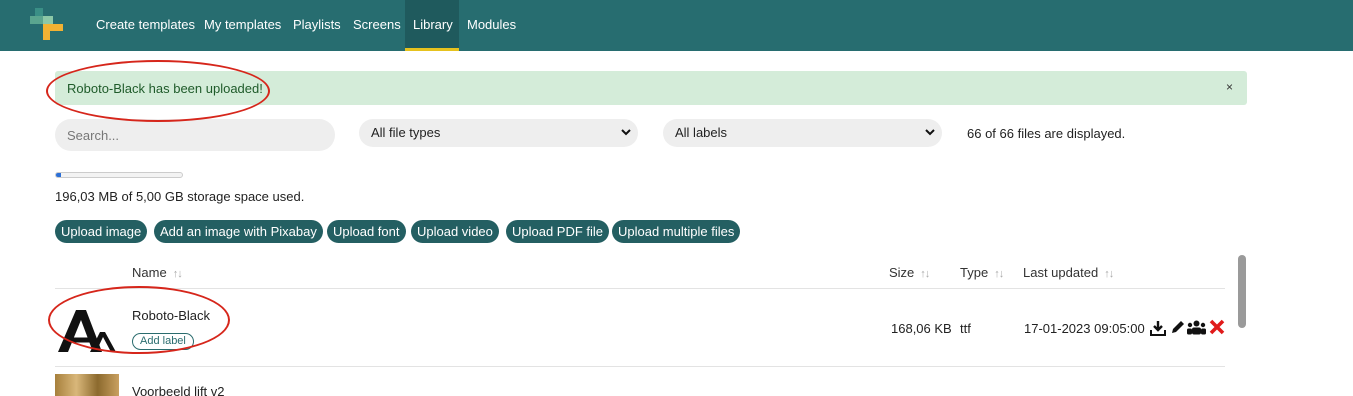  What do you see at coordinates (101, 231) in the screenshot?
I see `upload-image-button: Upload image` at bounding box center [101, 231].